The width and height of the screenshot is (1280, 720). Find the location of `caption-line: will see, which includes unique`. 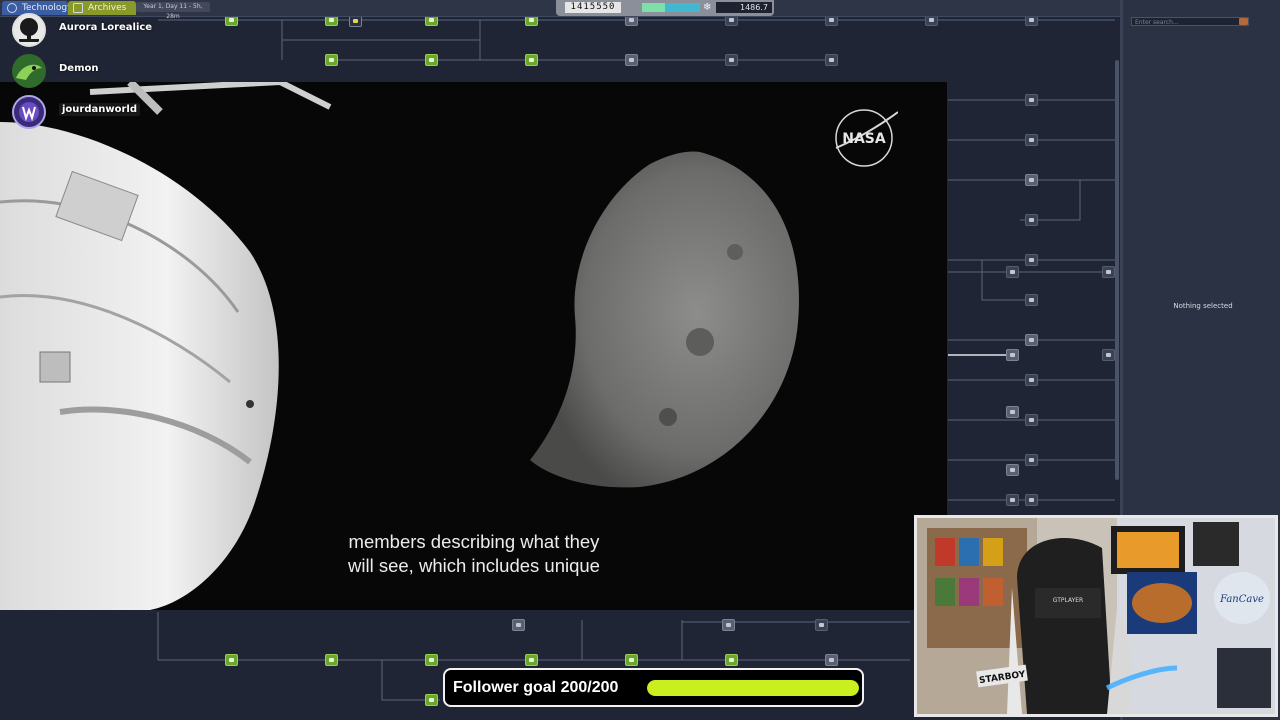

caption-line: will see, which includes unique is located at coordinates (474, 565).